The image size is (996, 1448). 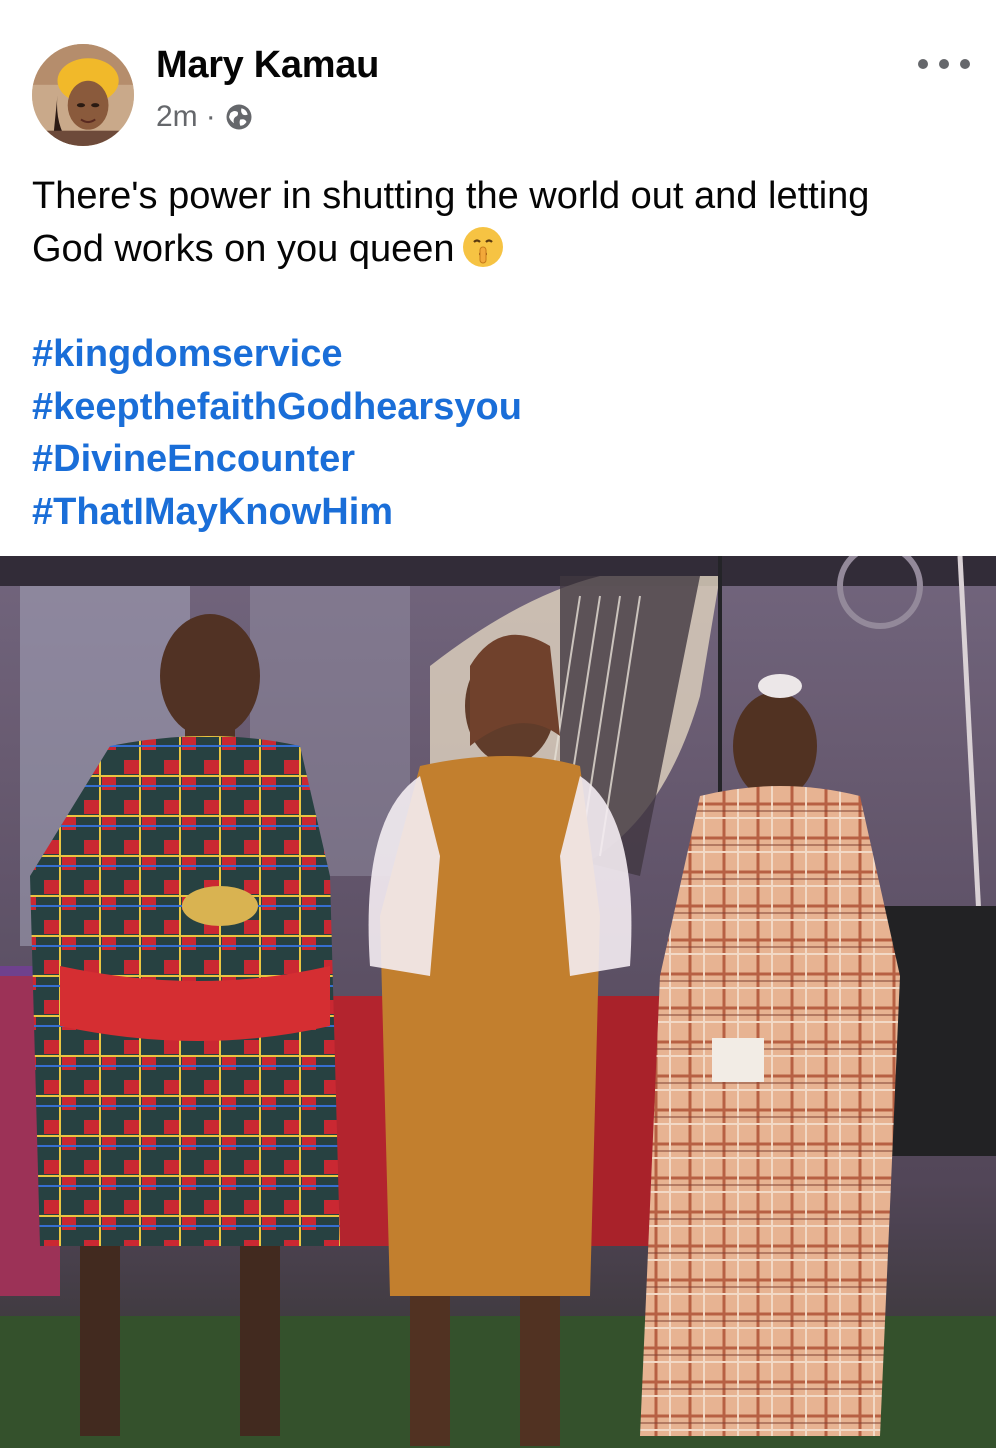 I want to click on shushing-face-emoji, so click(x=483, y=247).